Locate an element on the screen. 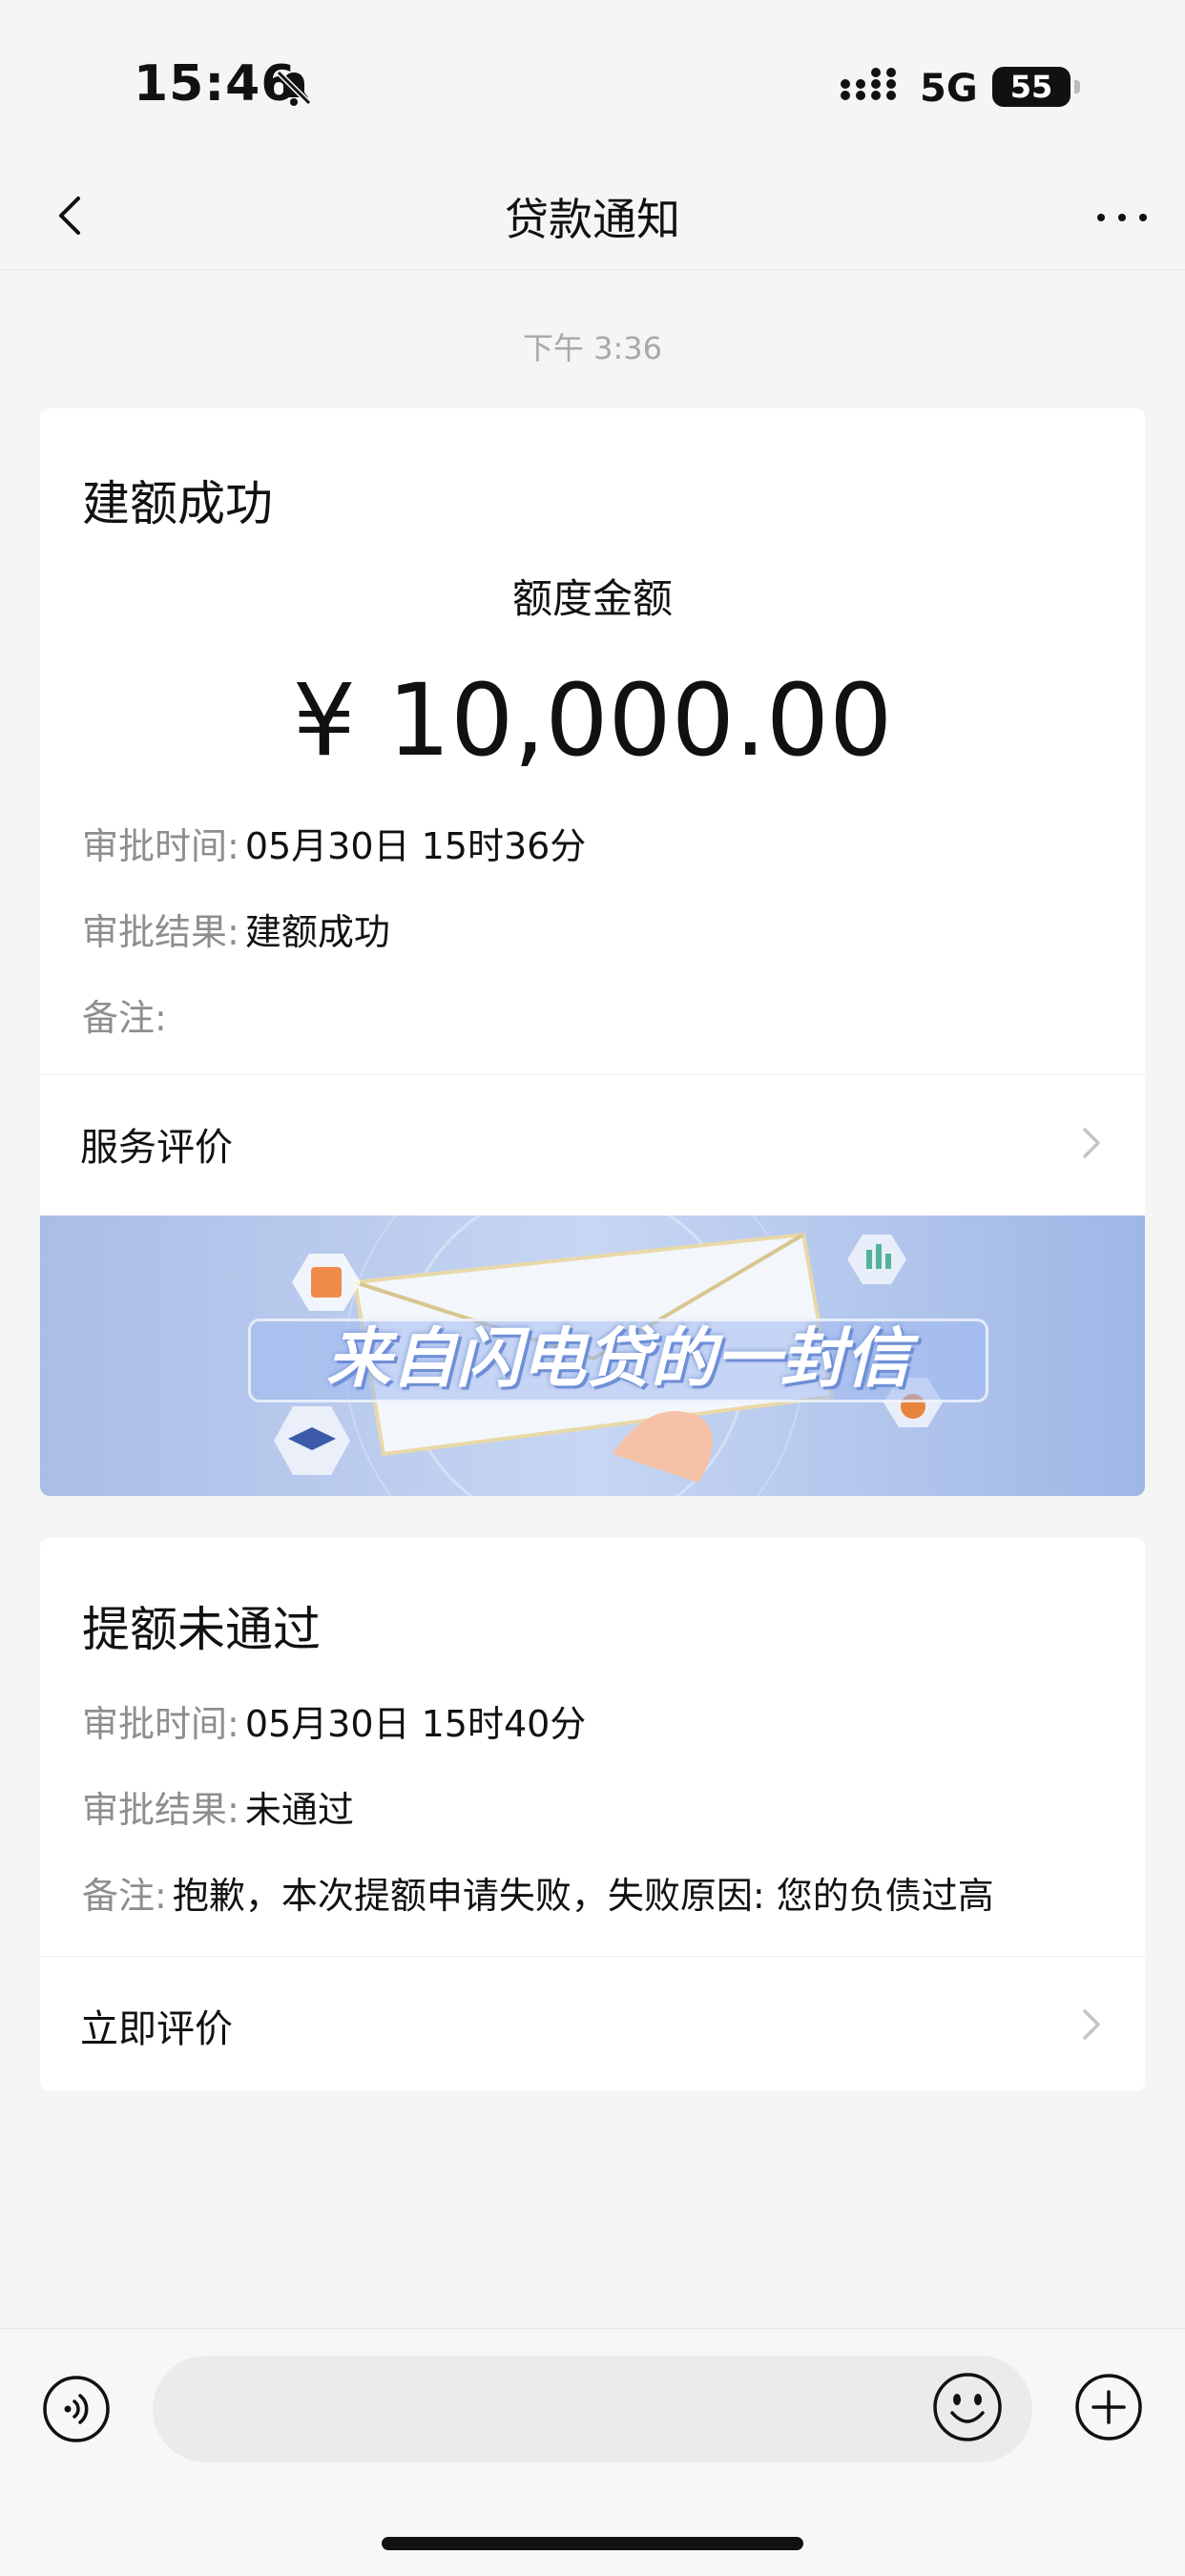  mute-bell-icon is located at coordinates (294, 88).